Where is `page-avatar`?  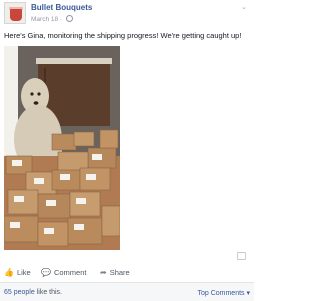 page-avatar is located at coordinates (15, 13).